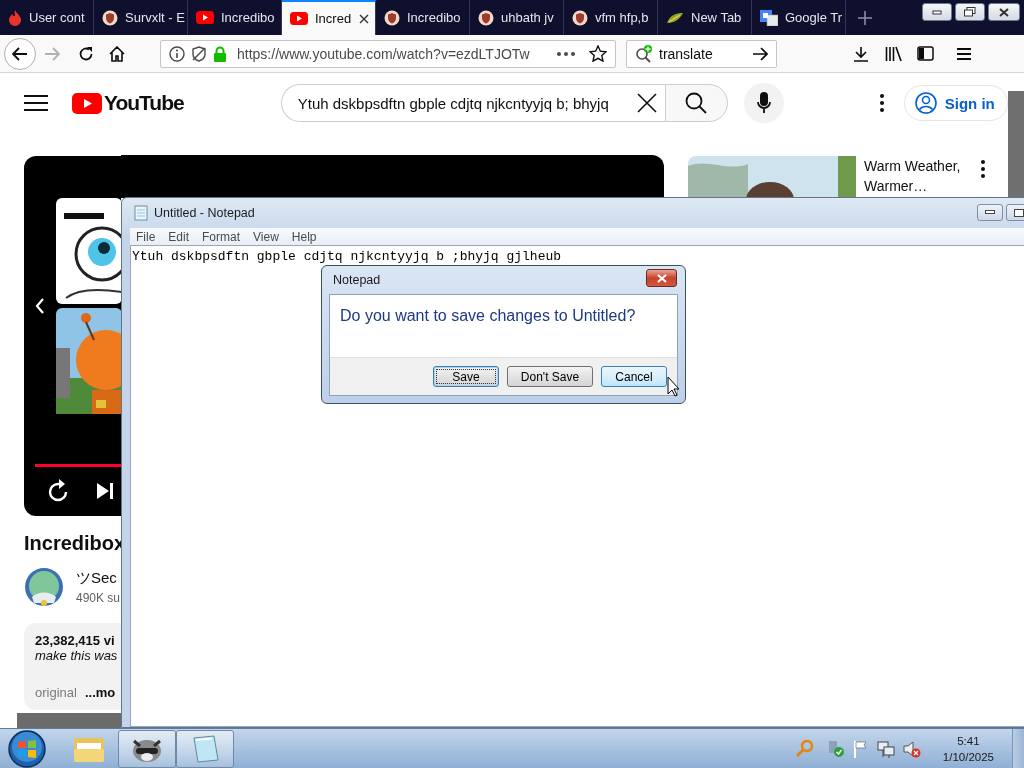  What do you see at coordinates (925, 103) in the screenshot?
I see `user-icon` at bounding box center [925, 103].